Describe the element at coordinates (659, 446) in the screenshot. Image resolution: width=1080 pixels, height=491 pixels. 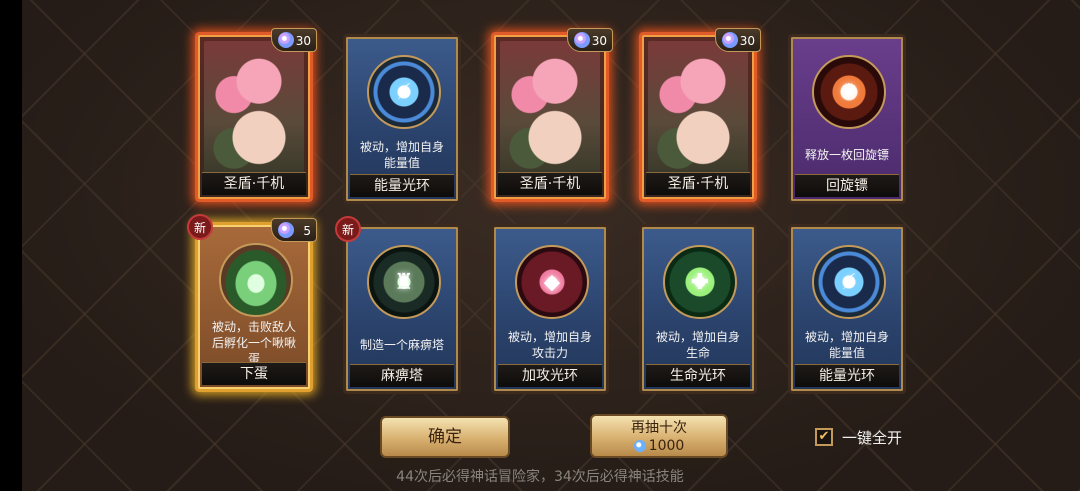
I see `redraw-price: 1000` at that location.